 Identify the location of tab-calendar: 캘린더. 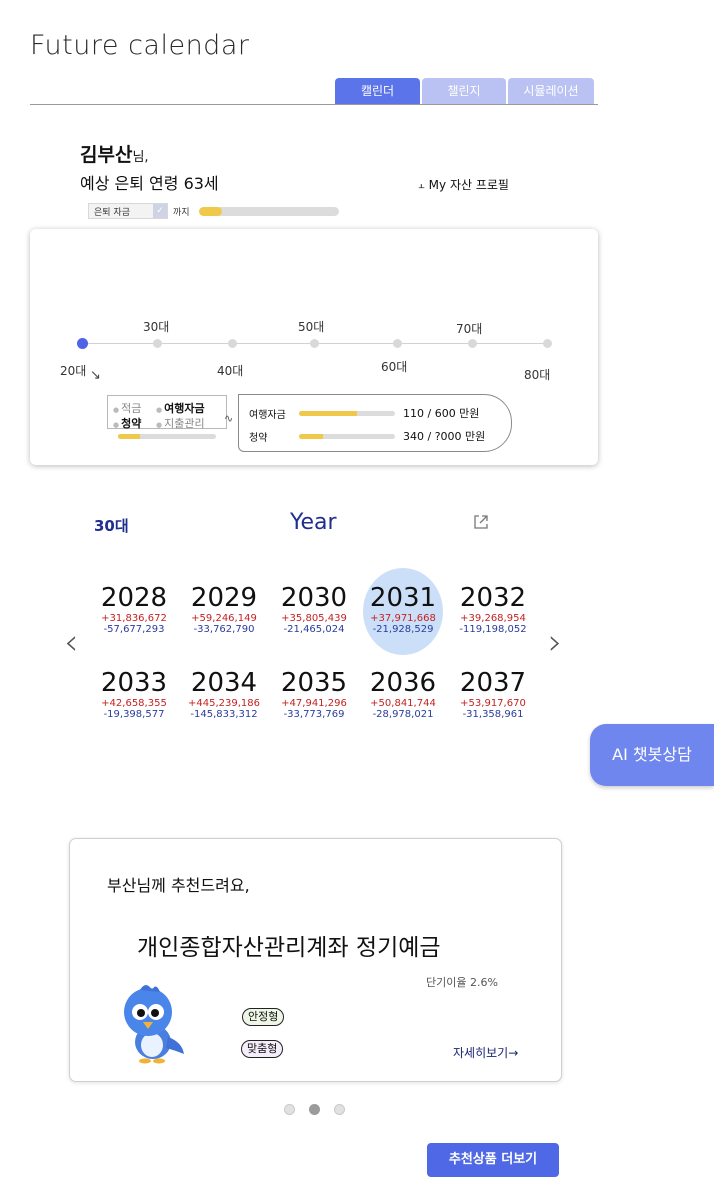
(377, 91).